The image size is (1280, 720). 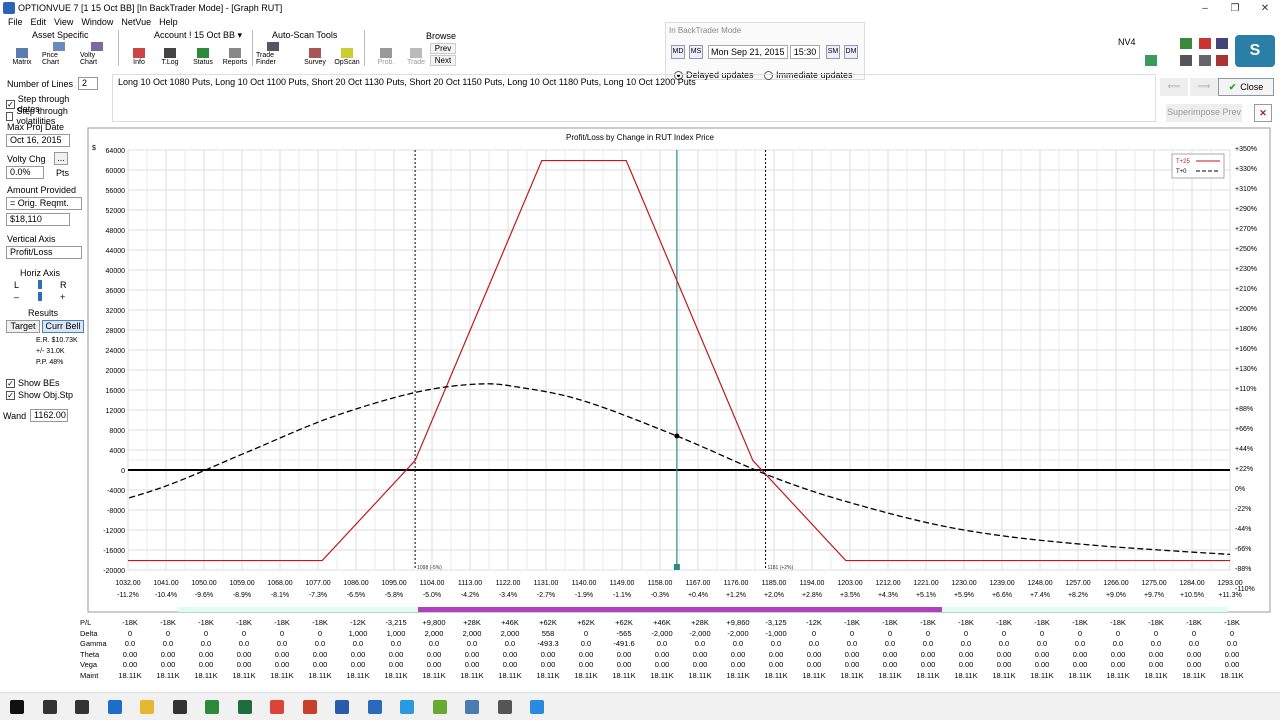 What do you see at coordinates (1229, 583) in the screenshot?
I see `x-tick-label: 1293.00` at bounding box center [1229, 583].